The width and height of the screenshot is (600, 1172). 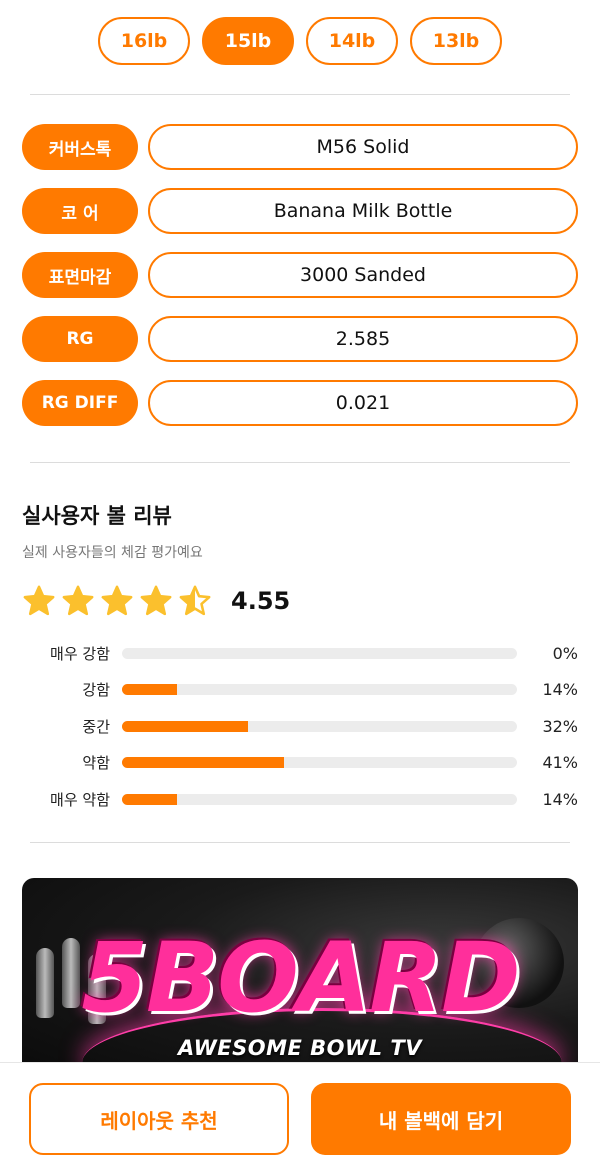 I want to click on review-title: 실사용자 볼 리뷰, so click(x=97, y=516).